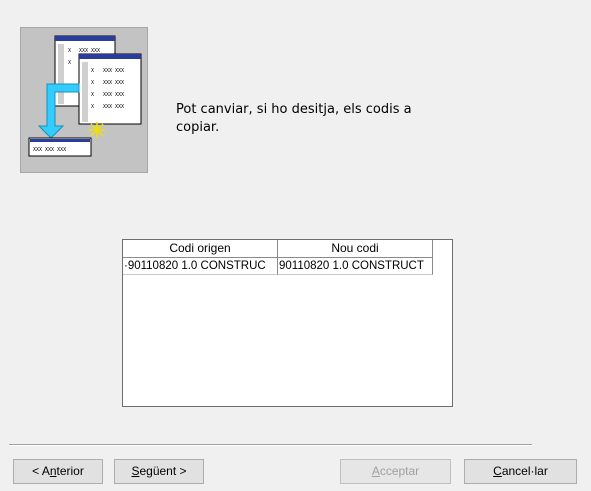 This screenshot has height=491, width=591. I want to click on next-button-label: egüent >, so click(163, 471).